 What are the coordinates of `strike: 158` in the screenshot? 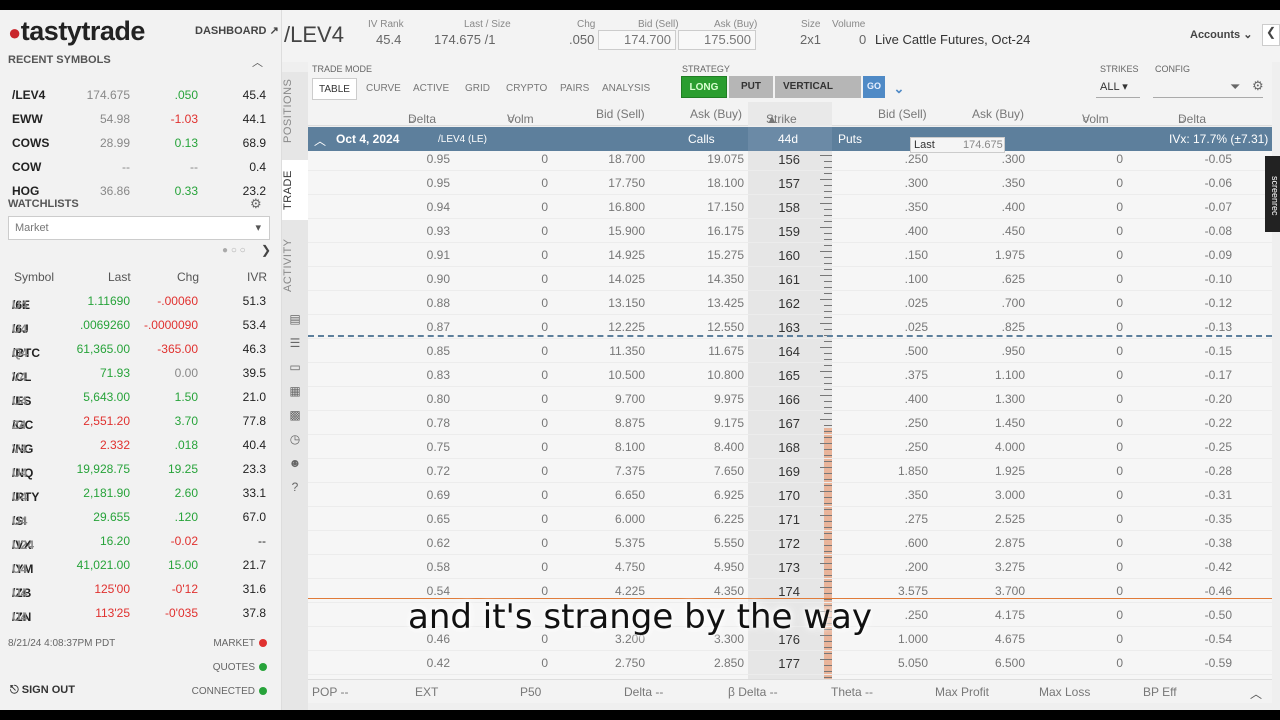 It's located at (789, 207).